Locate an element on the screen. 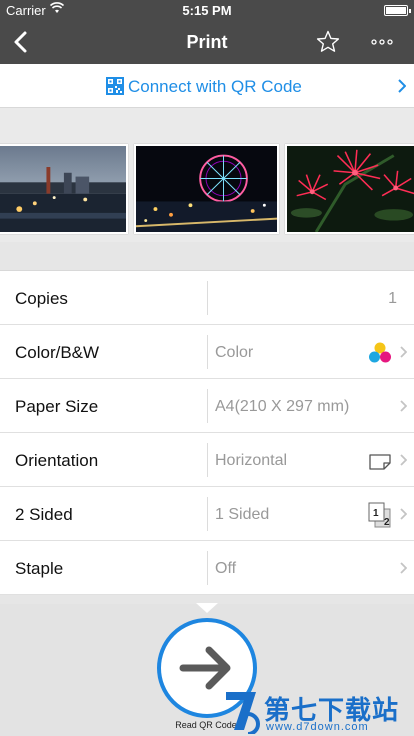  star-icon is located at coordinates (328, 42).